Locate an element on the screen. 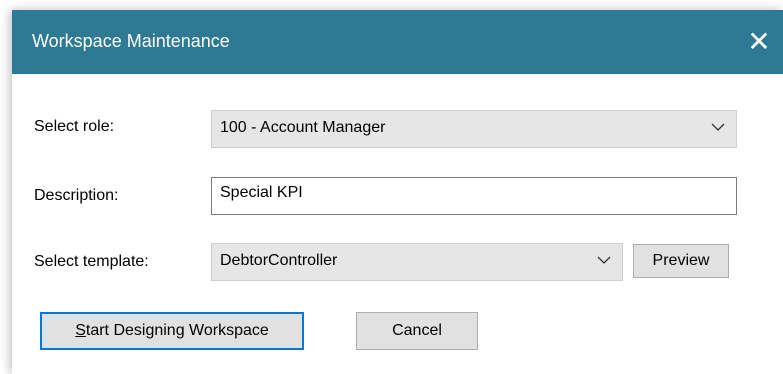 This screenshot has height=374, width=783. window-title: Workspace Maintenance is located at coordinates (131, 41).